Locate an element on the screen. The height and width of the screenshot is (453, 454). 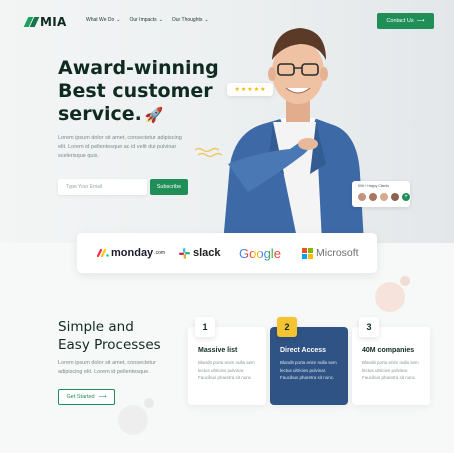
google-text: Google is located at coordinates (260, 253).